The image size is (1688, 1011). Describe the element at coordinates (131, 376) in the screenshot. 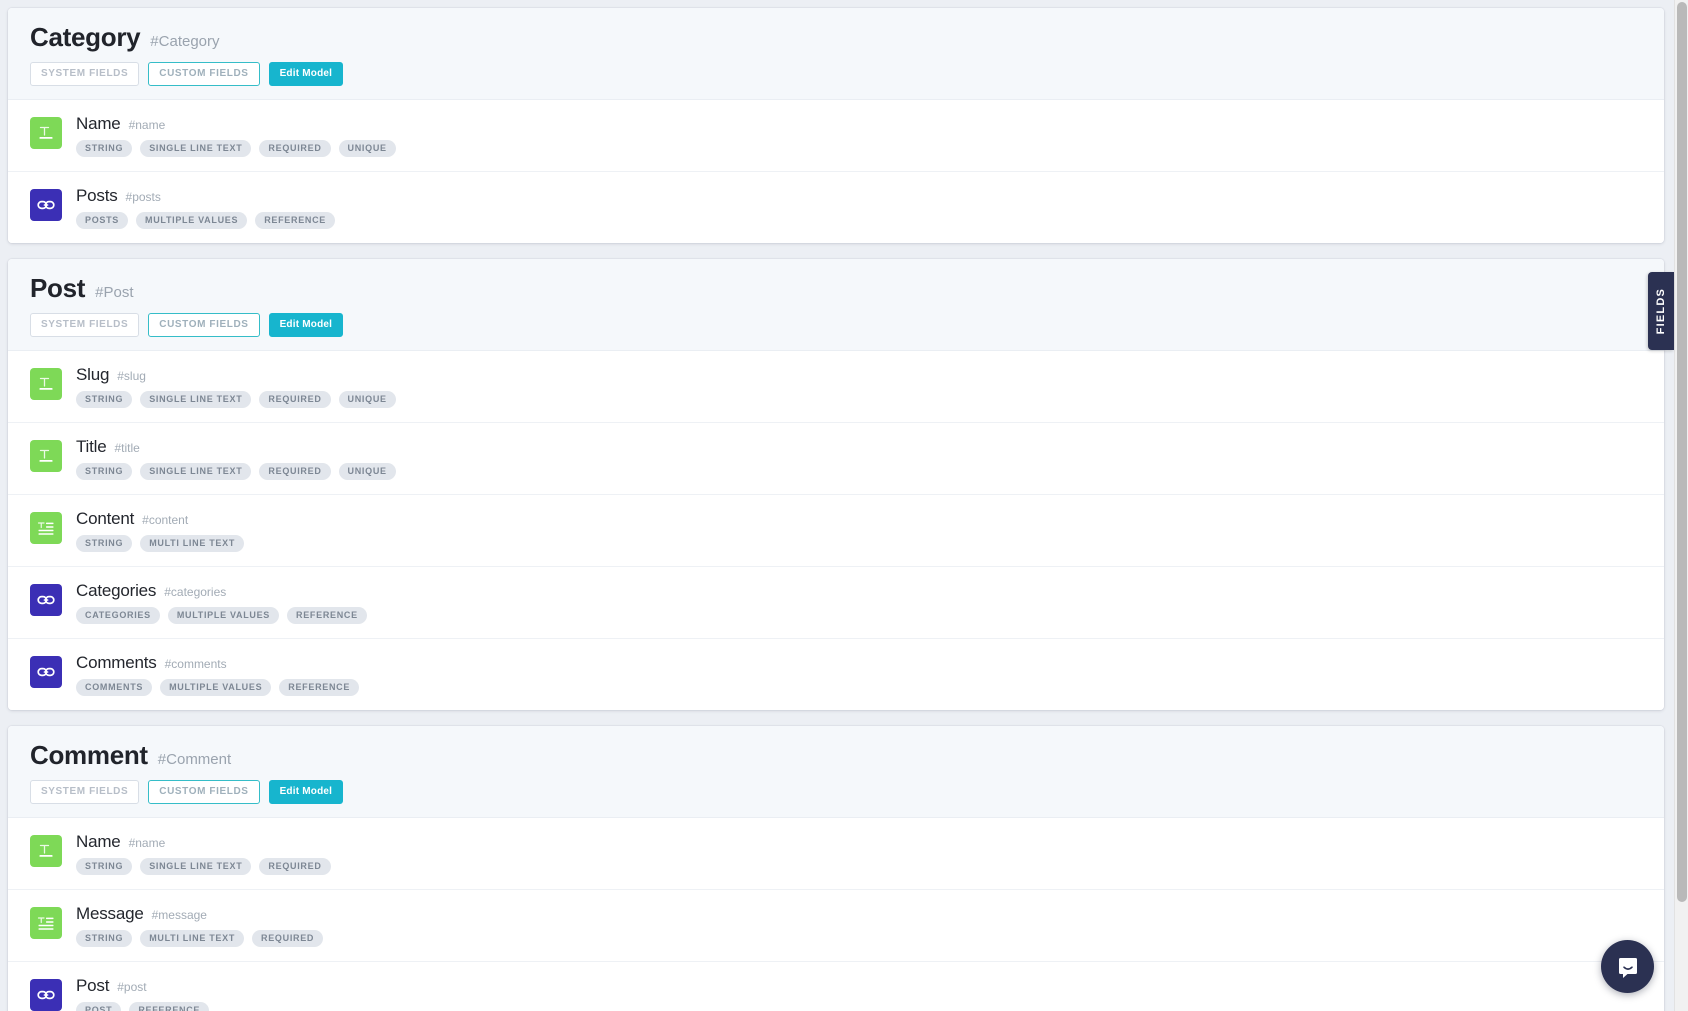

I see `field-api-id: #slug` at that location.